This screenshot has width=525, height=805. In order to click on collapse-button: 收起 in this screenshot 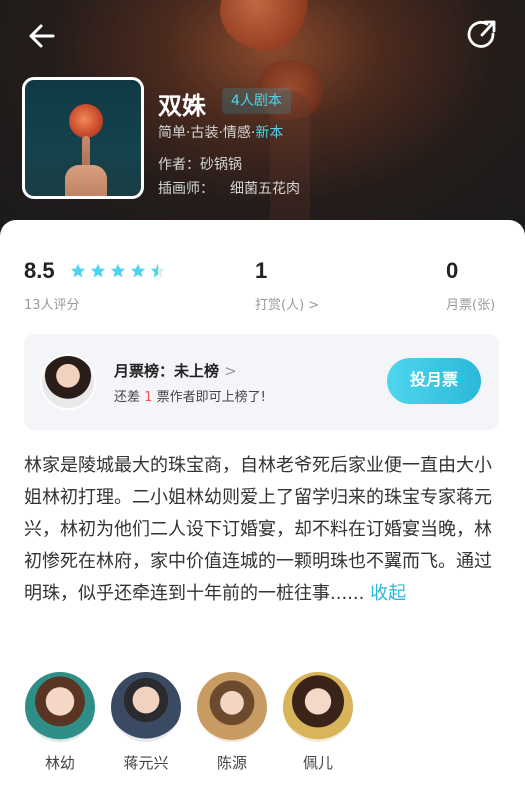, I will do `click(388, 593)`.